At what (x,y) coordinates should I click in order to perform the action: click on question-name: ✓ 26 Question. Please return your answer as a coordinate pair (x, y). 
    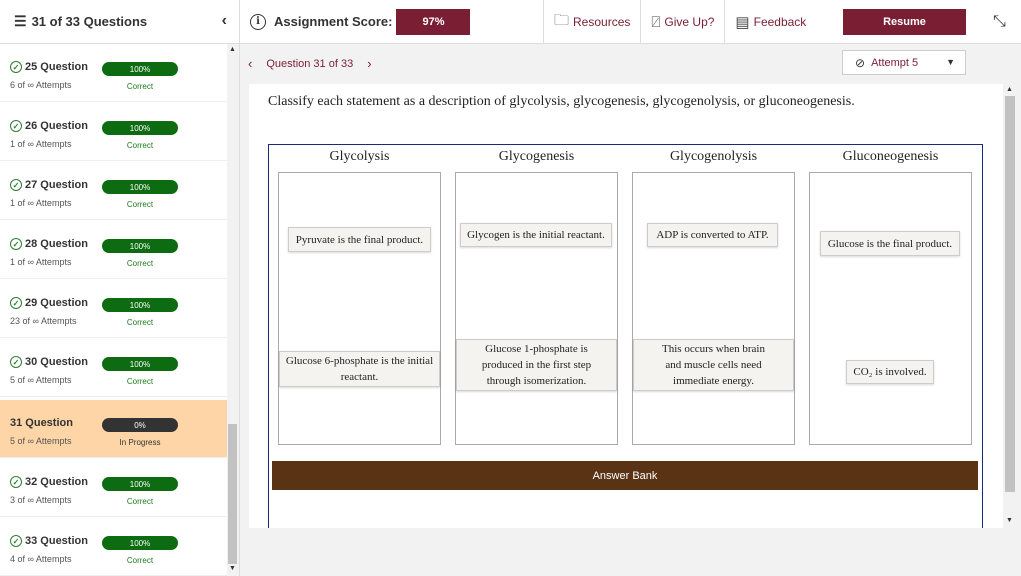
    Looking at the image, I should click on (49, 126).